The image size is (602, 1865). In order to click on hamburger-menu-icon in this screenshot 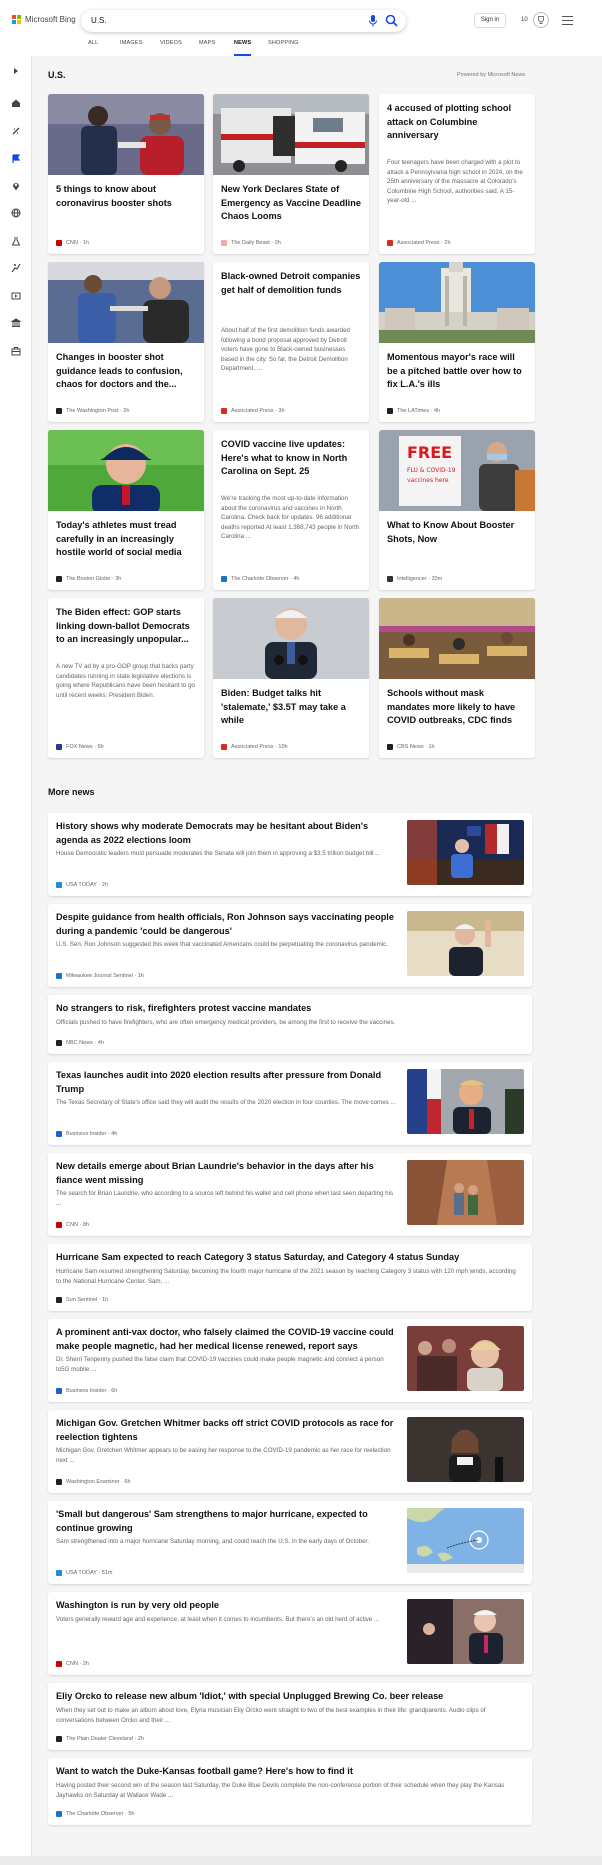, I will do `click(567, 22)`.